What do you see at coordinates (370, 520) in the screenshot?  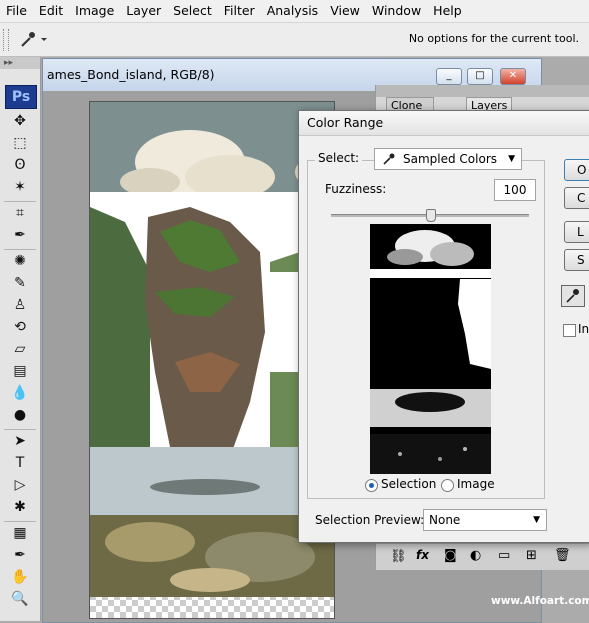 I see `selection-preview-label: Selection Preview:` at bounding box center [370, 520].